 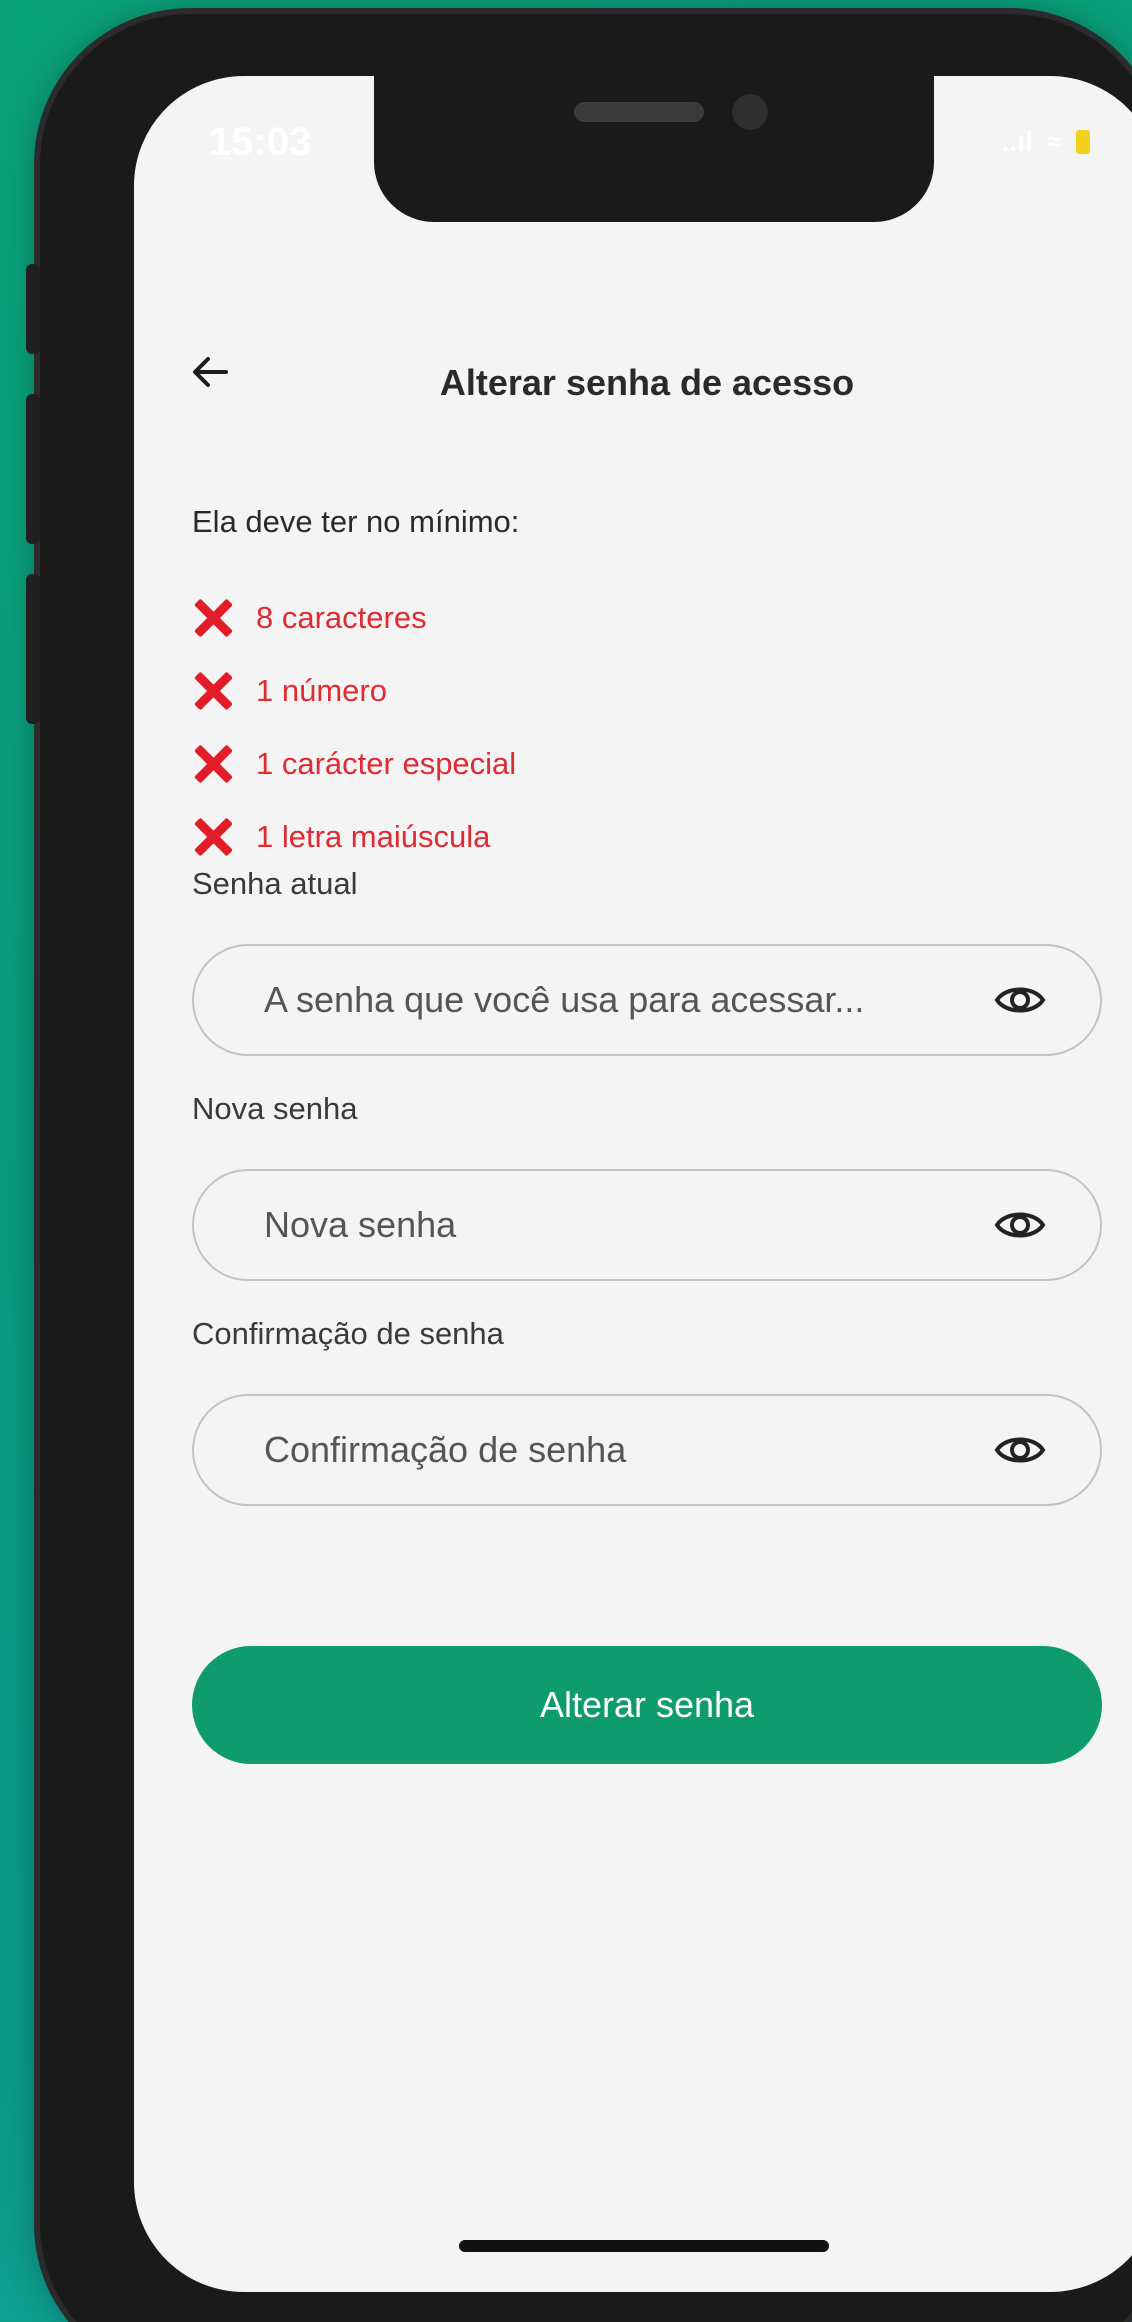 I want to click on password-rule: 1 carácter especial, so click(x=354, y=763).